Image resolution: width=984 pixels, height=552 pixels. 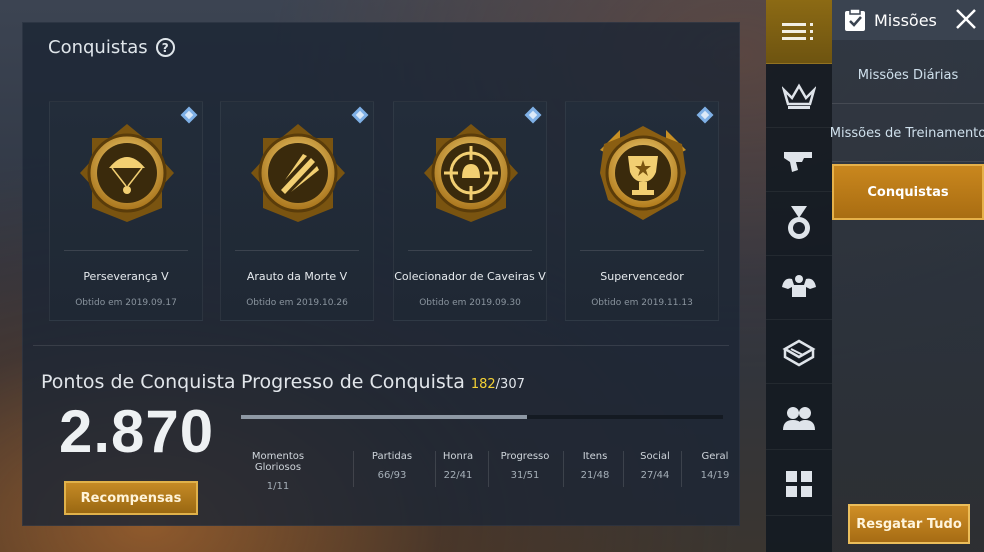 I want to click on help-icon: ?, so click(x=165, y=47).